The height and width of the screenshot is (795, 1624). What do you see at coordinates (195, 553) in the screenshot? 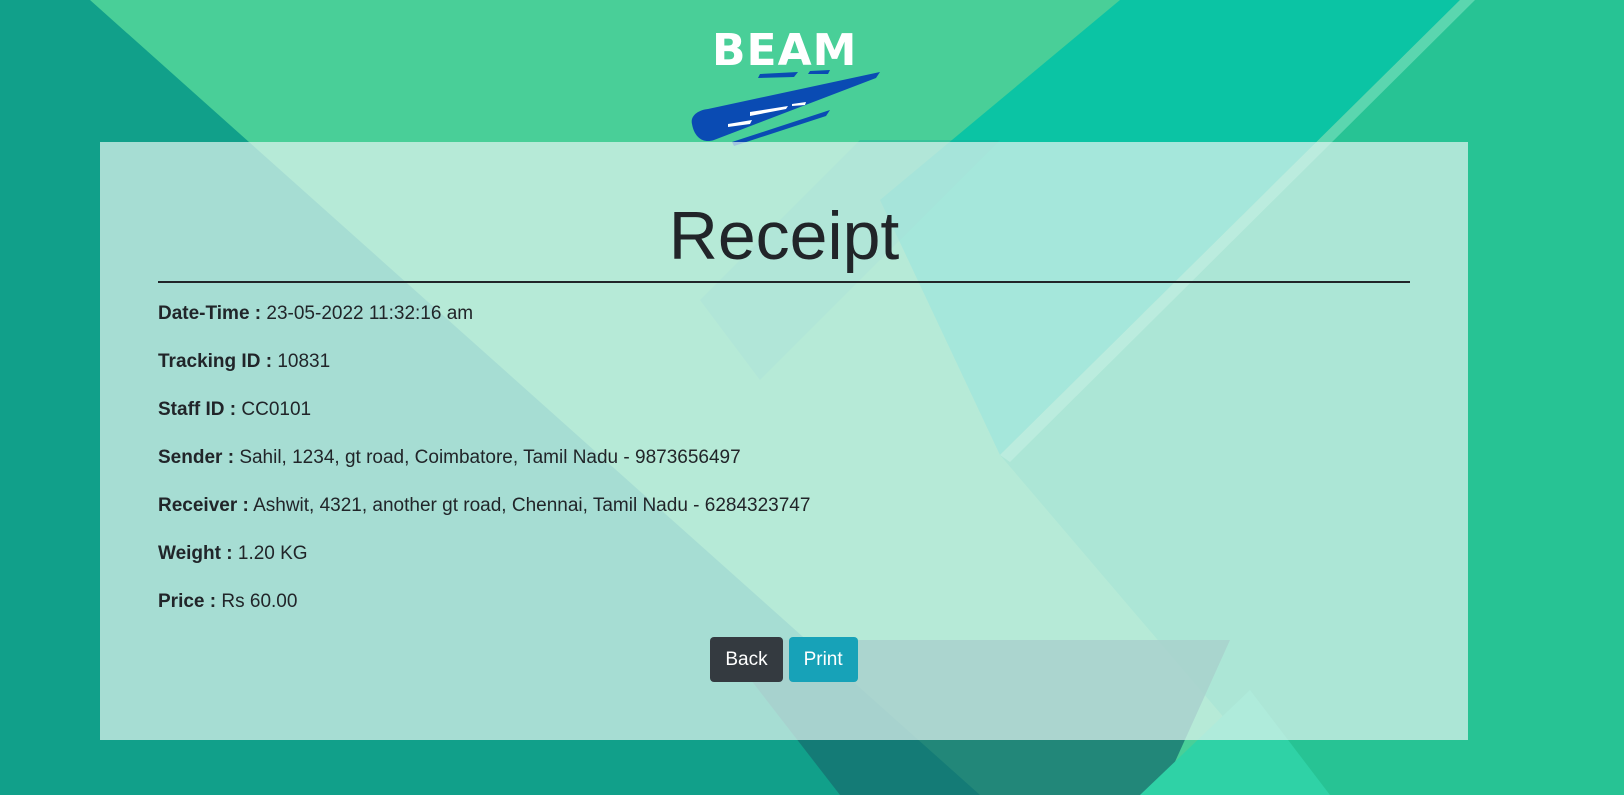
I see `field-label: Weight :` at bounding box center [195, 553].